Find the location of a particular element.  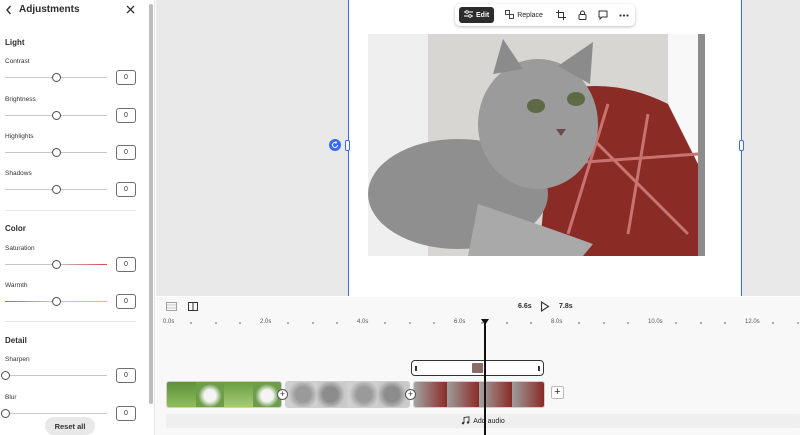

brightness-value-input: 0 is located at coordinates (126, 115).